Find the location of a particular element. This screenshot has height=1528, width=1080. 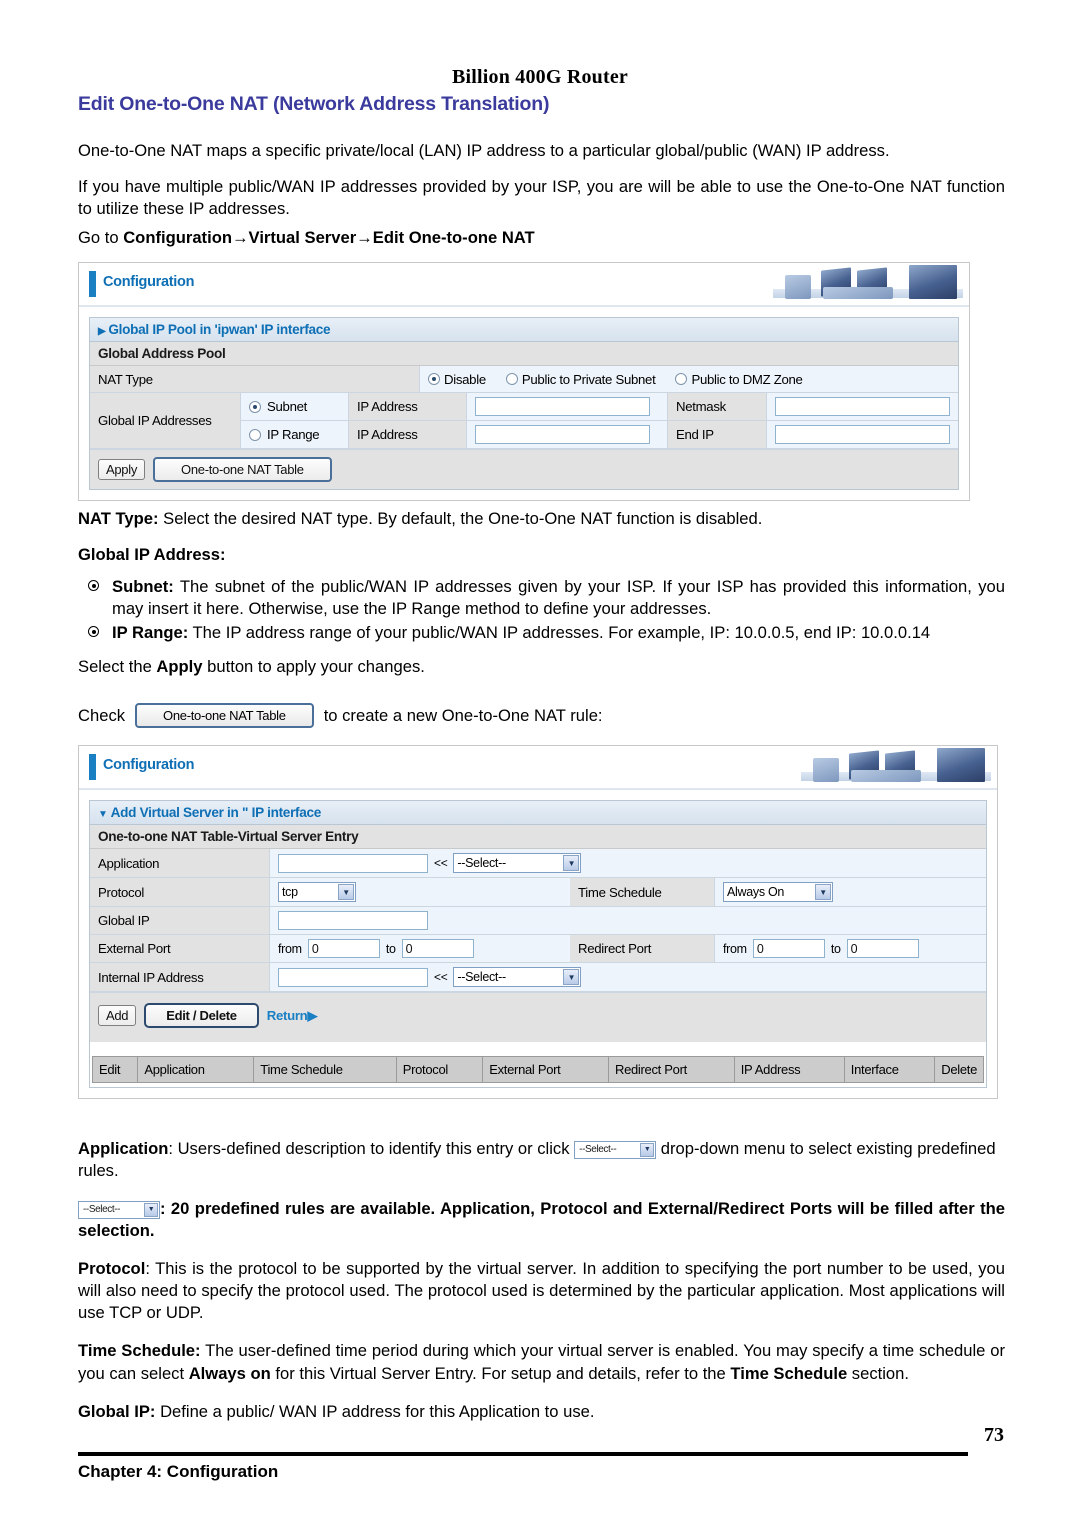

time-schedule-select: Always On ▼ is located at coordinates (778, 892).